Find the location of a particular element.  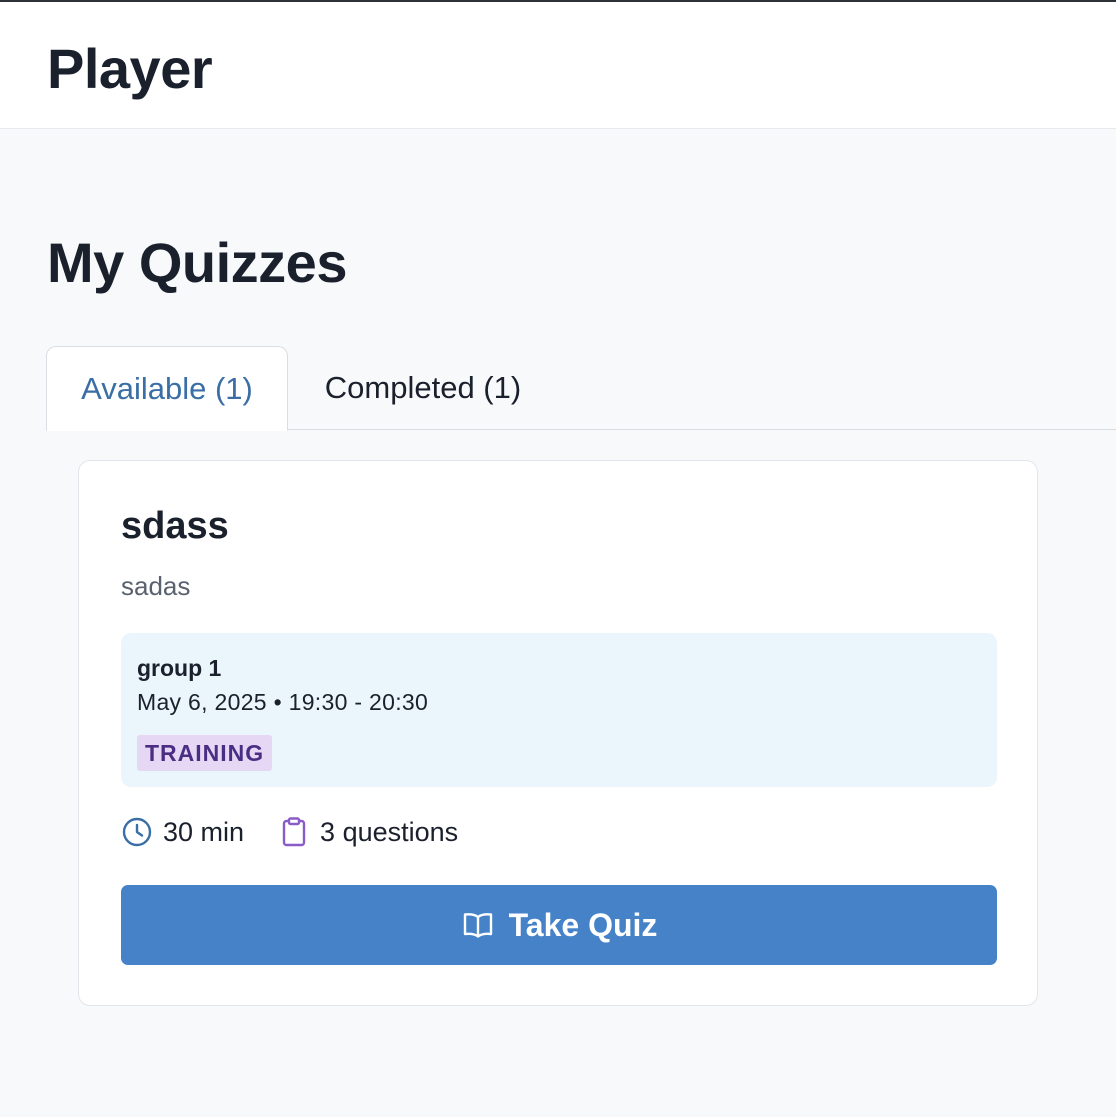

quiz-tabs: Available (1) Completed (1) is located at coordinates (581, 388).